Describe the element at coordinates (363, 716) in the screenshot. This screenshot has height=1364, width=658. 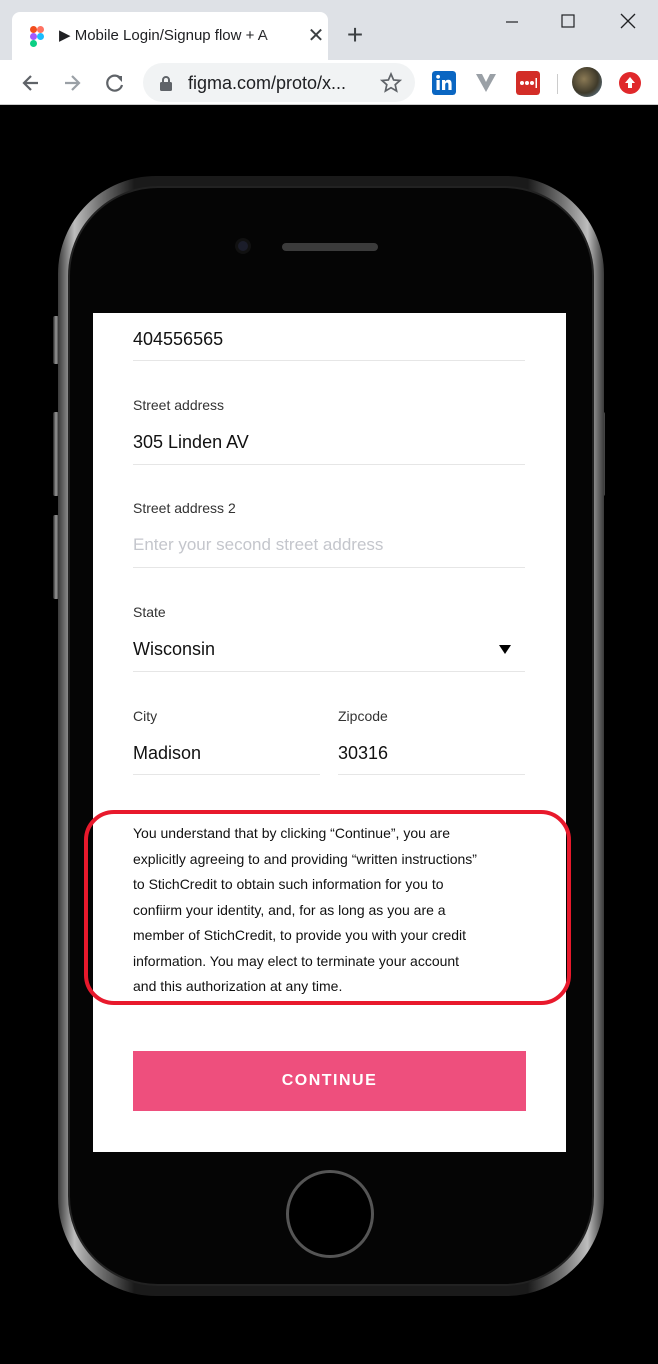
I see `zipcode-label: Zipcode` at that location.